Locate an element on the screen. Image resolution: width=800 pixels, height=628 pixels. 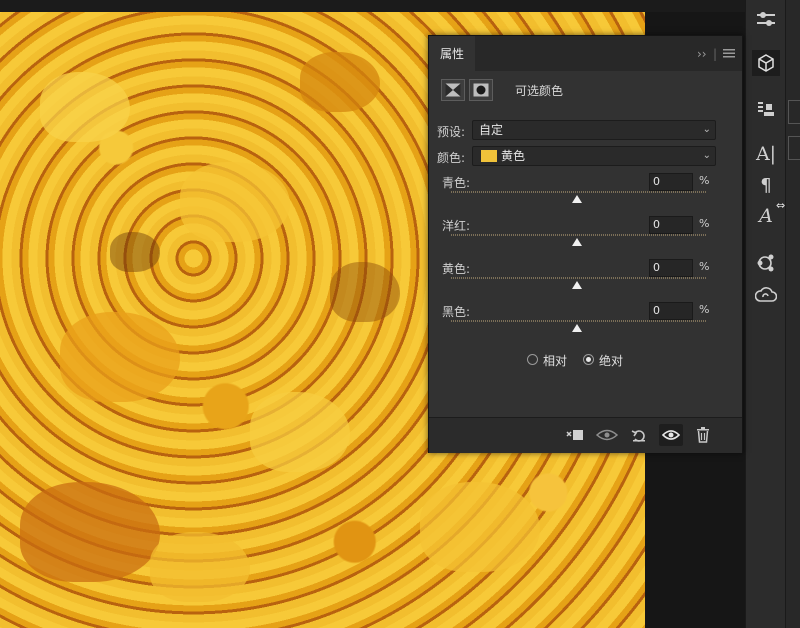
panel-scrollbar is located at coordinates (732, 271).